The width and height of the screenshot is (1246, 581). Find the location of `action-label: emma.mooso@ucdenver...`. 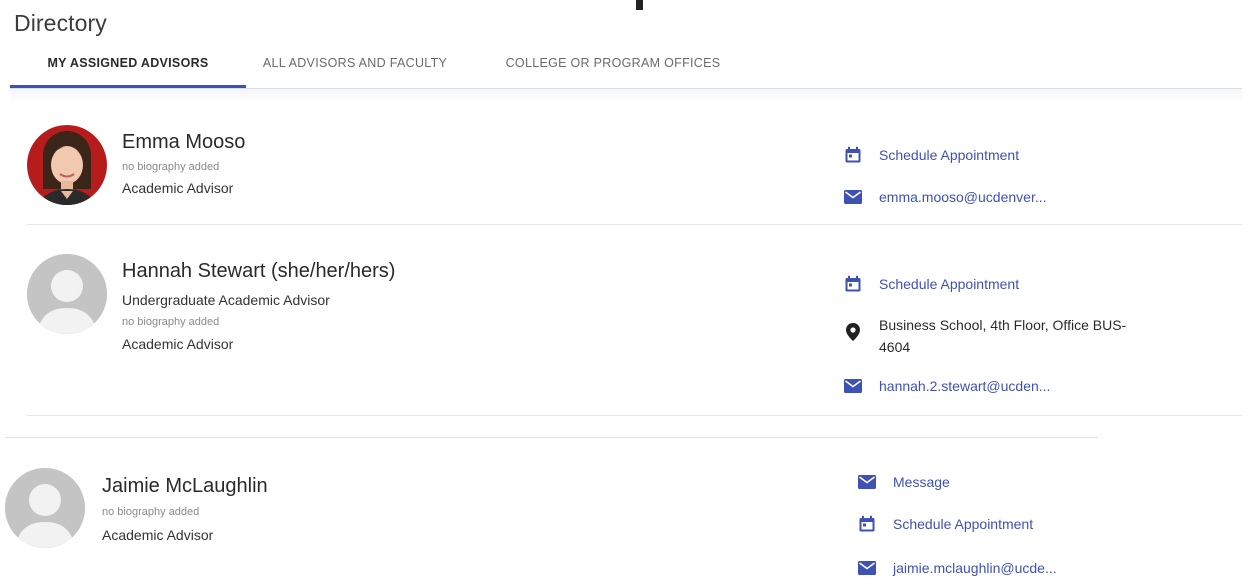

action-label: emma.mooso@ucdenver... is located at coordinates (963, 197).